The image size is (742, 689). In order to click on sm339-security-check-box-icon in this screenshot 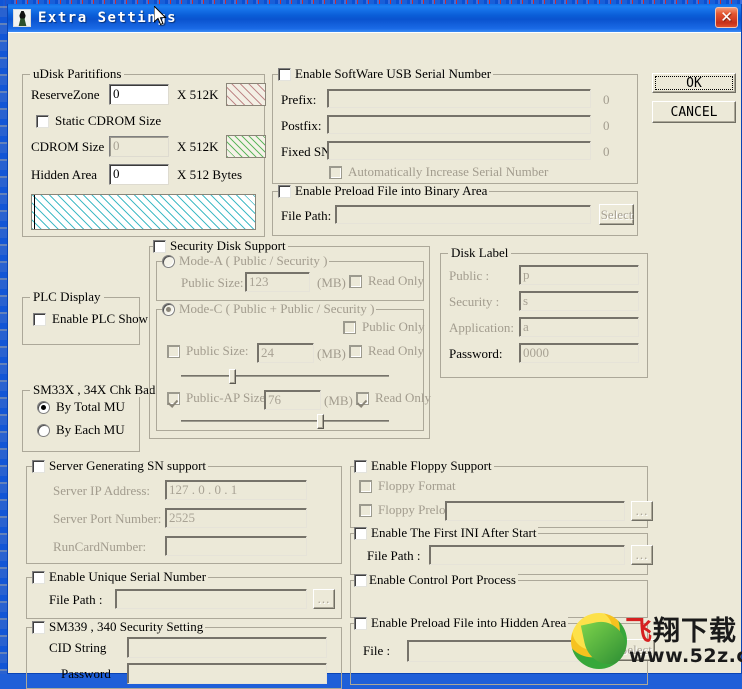, I will do `click(38, 627)`.